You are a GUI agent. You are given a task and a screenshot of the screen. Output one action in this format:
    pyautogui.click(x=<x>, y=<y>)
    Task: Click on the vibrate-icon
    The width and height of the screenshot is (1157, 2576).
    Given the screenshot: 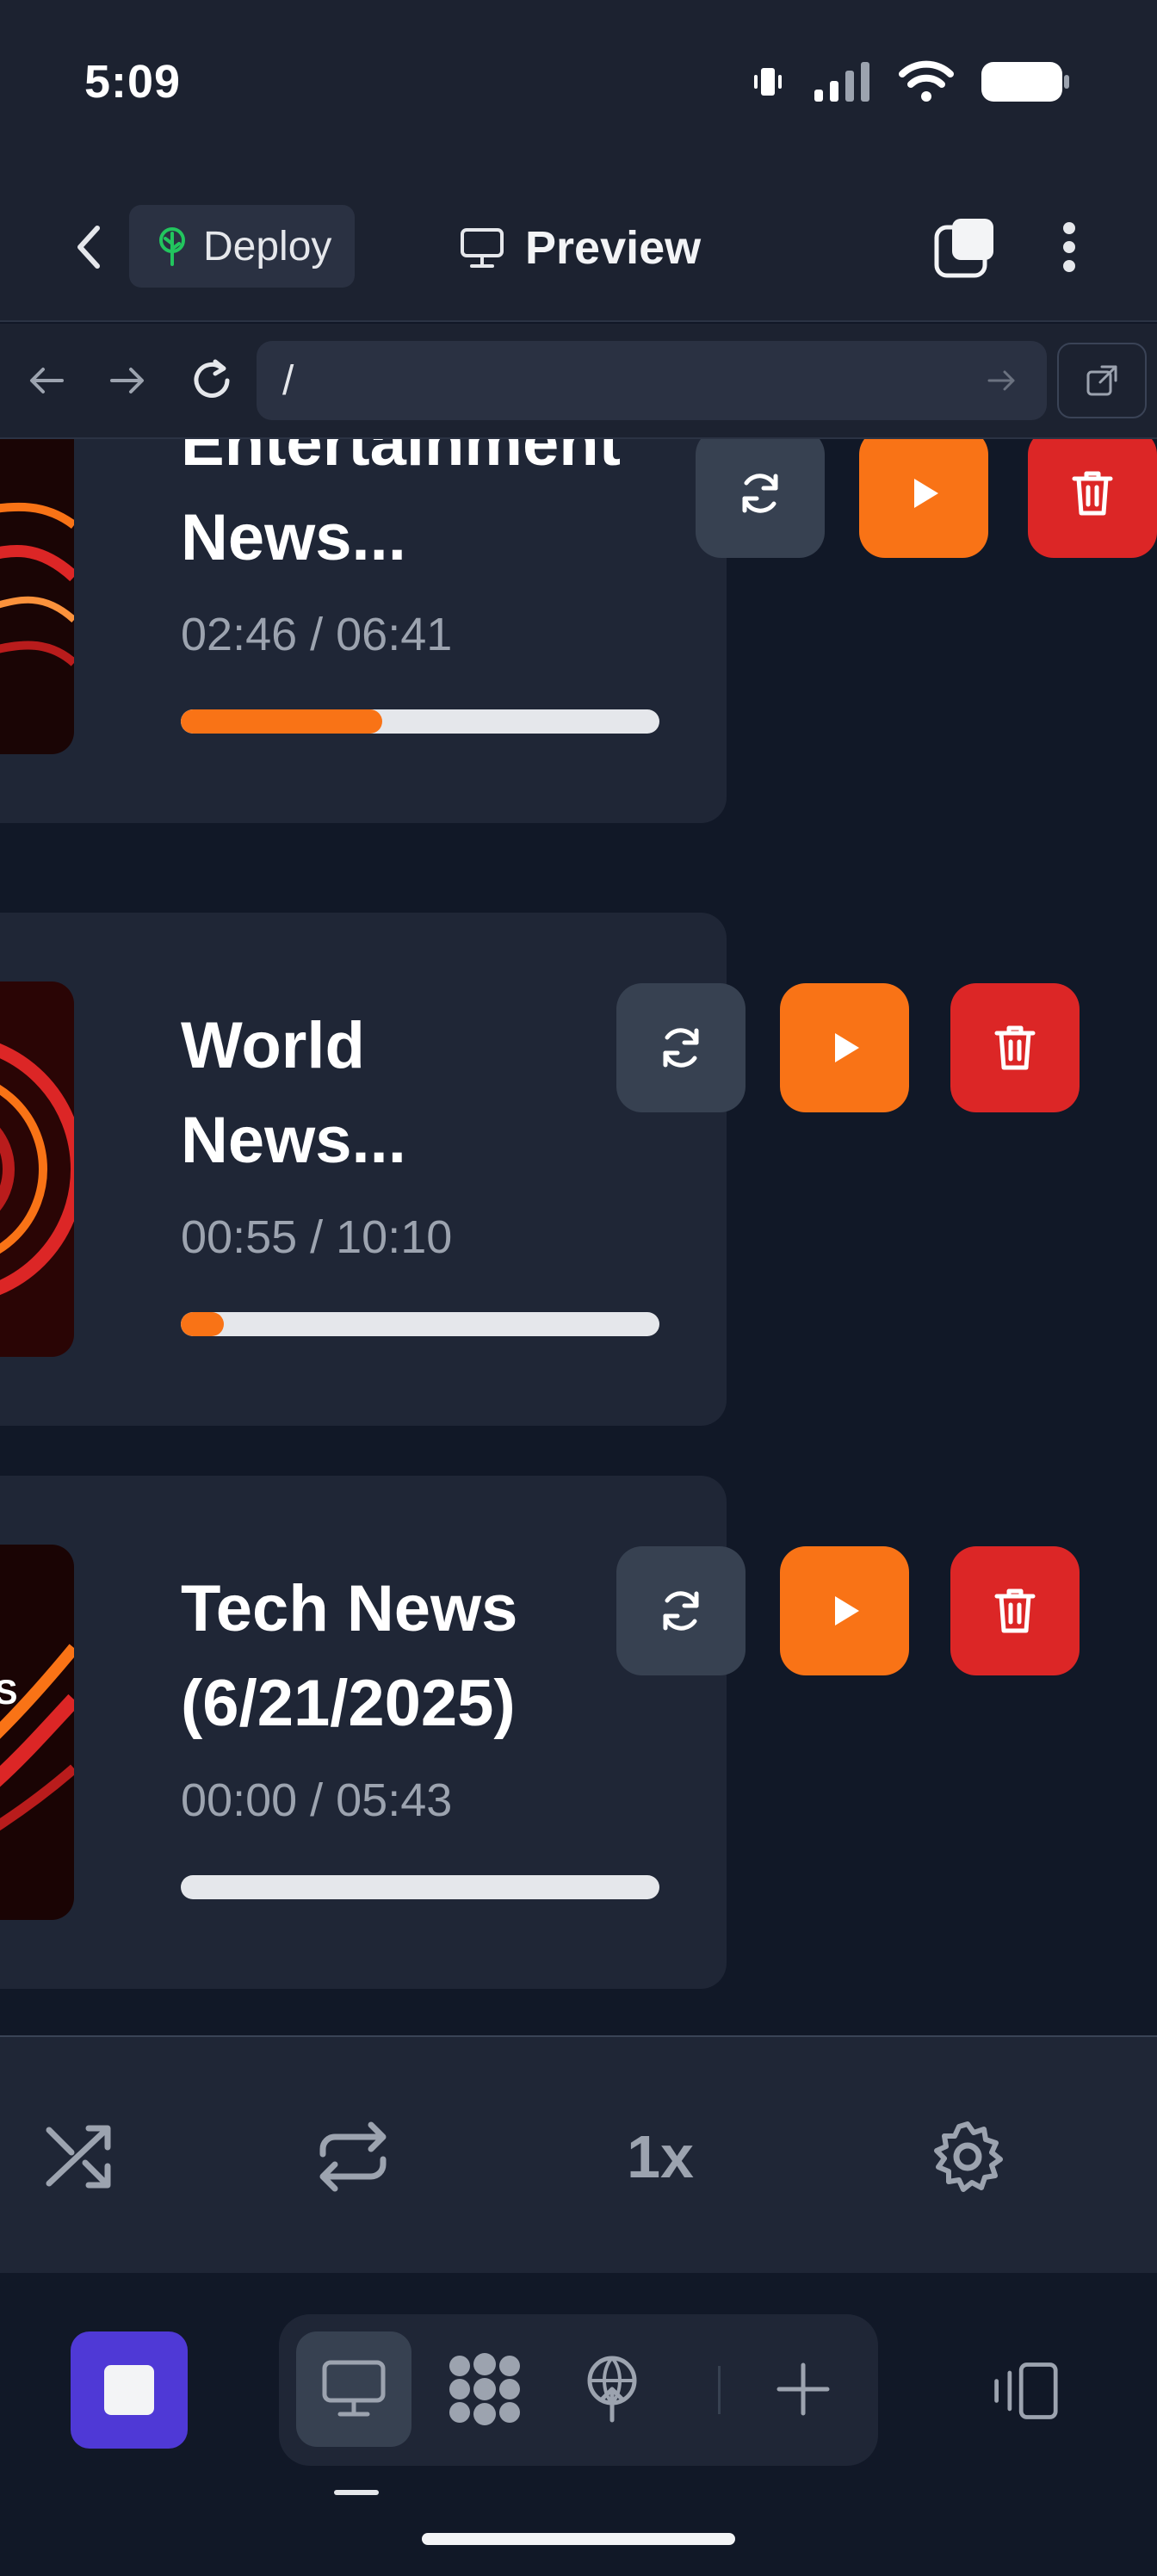 What is the action you would take?
    pyautogui.click(x=768, y=82)
    